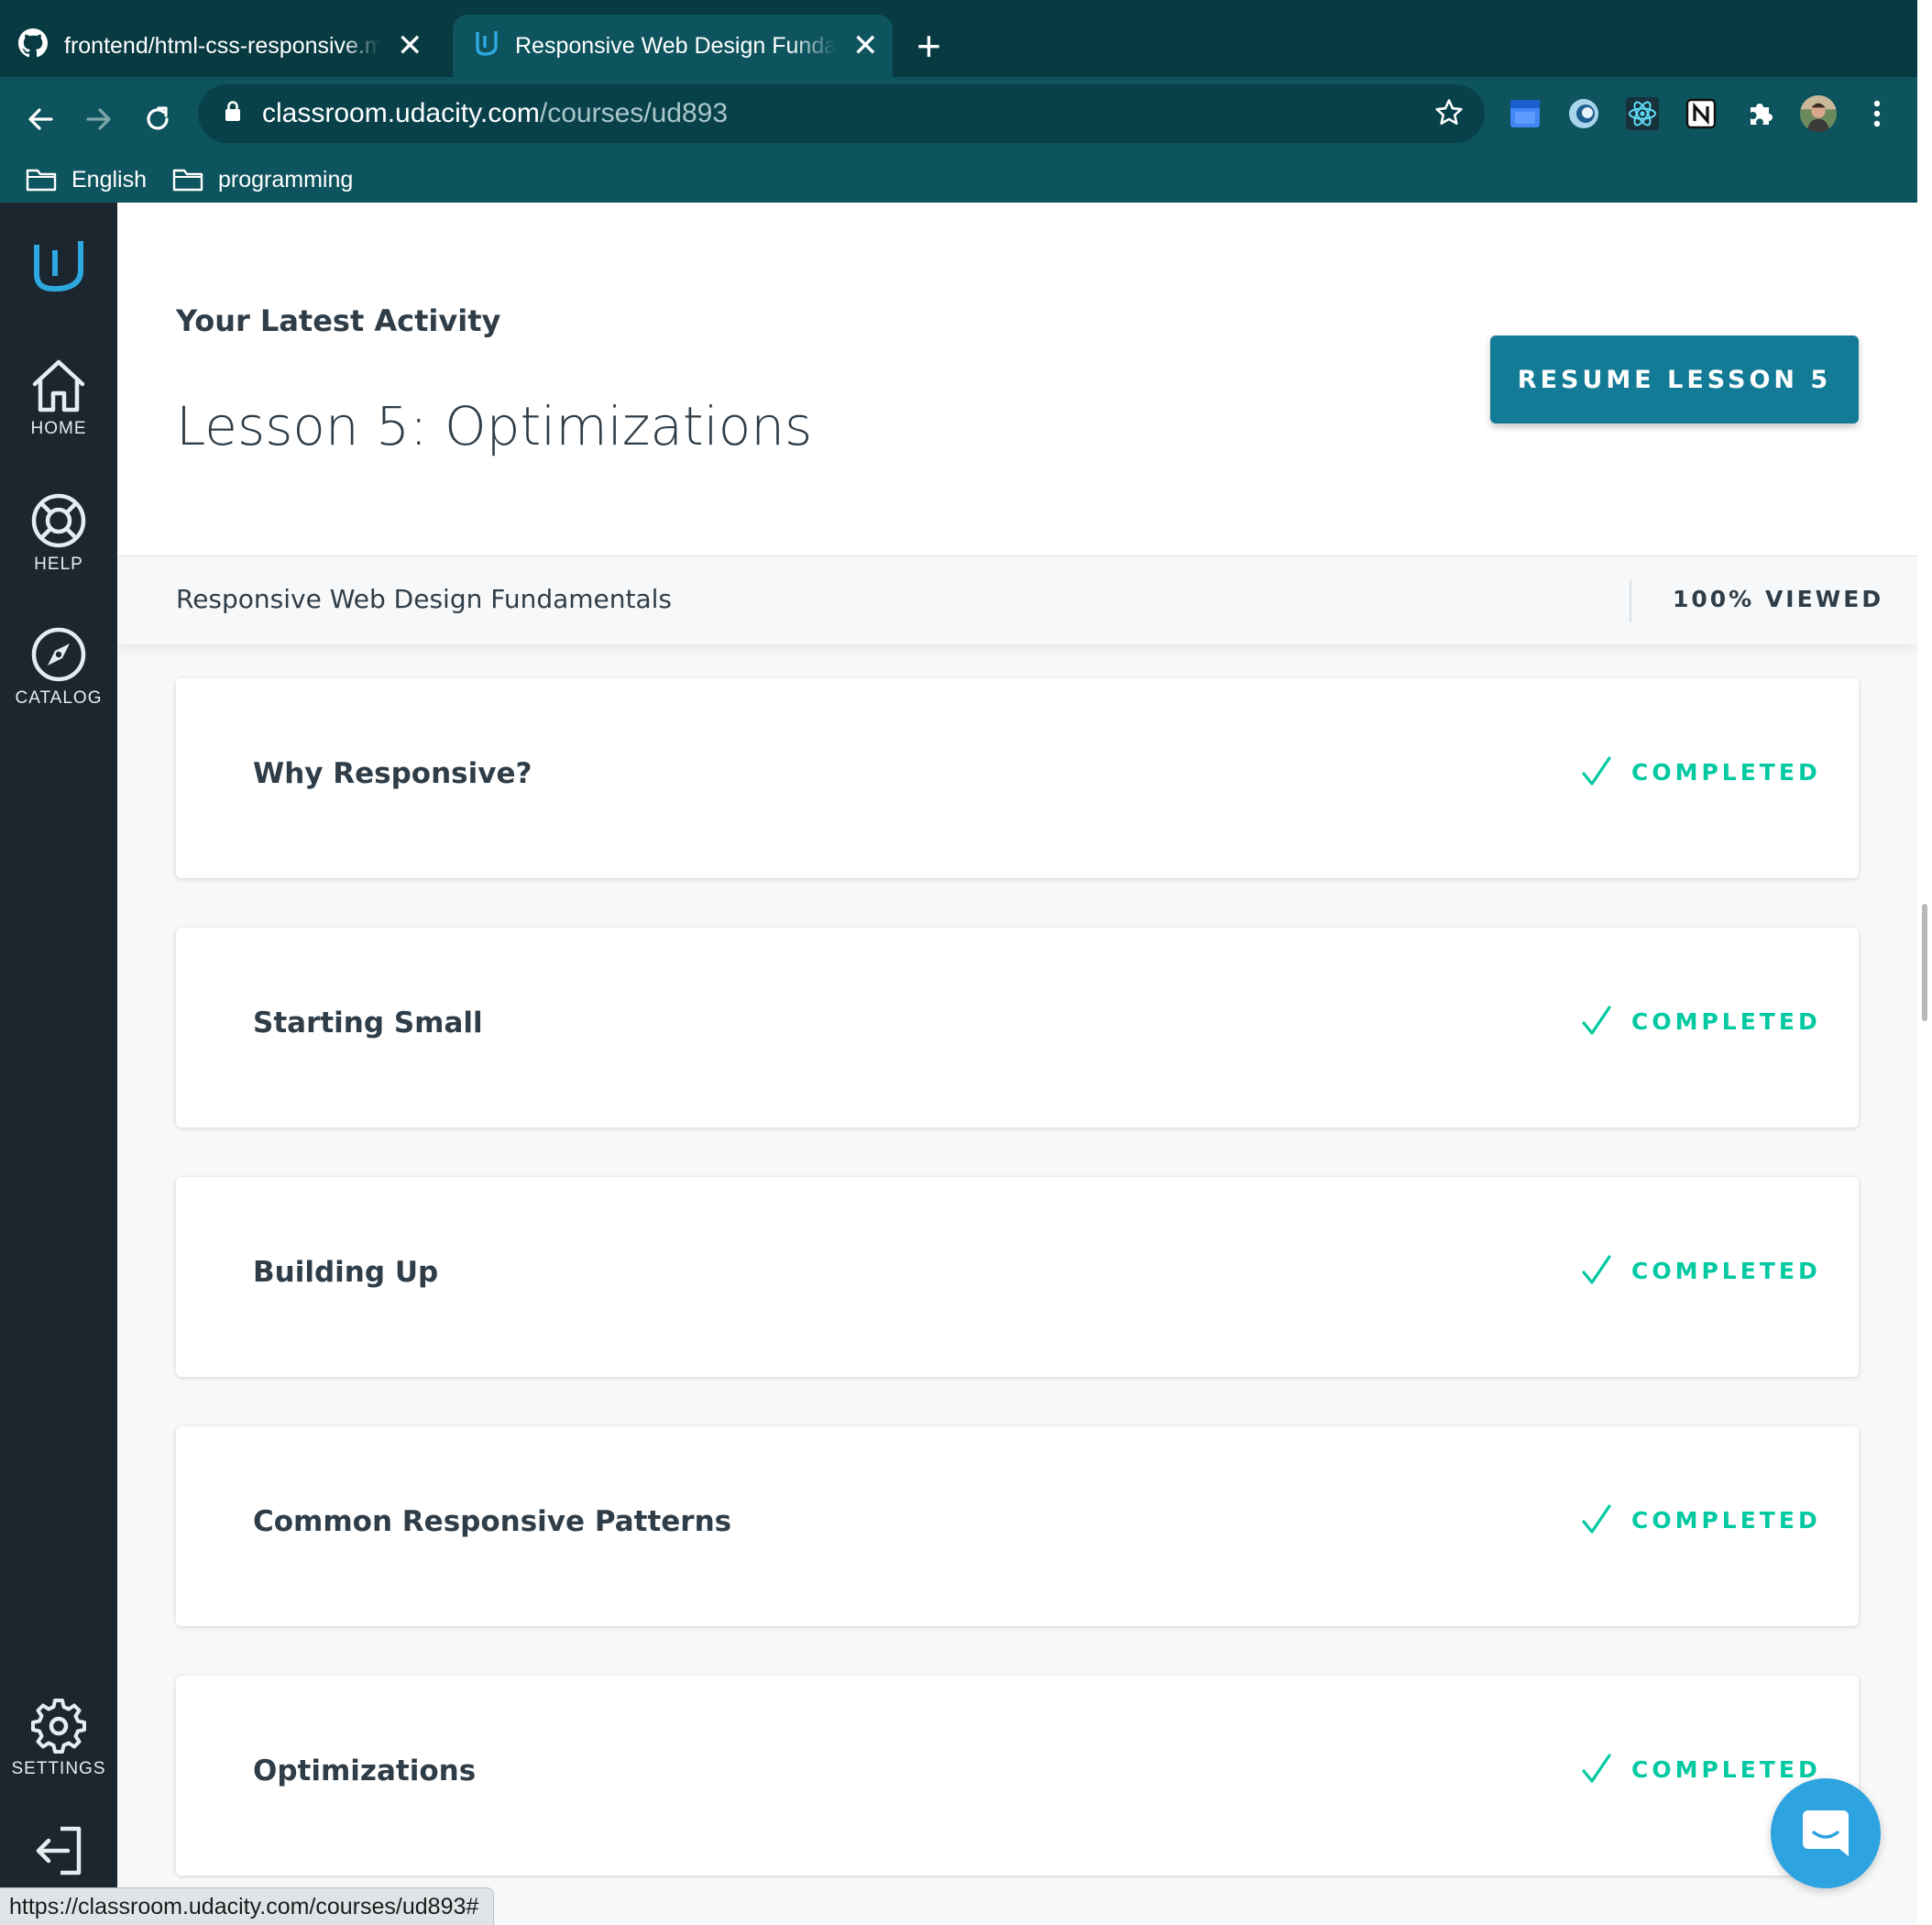 This screenshot has height=1925, width=1932. What do you see at coordinates (1017, 778) in the screenshot?
I see `lesson-card: Why Responsive? COMPLETED` at bounding box center [1017, 778].